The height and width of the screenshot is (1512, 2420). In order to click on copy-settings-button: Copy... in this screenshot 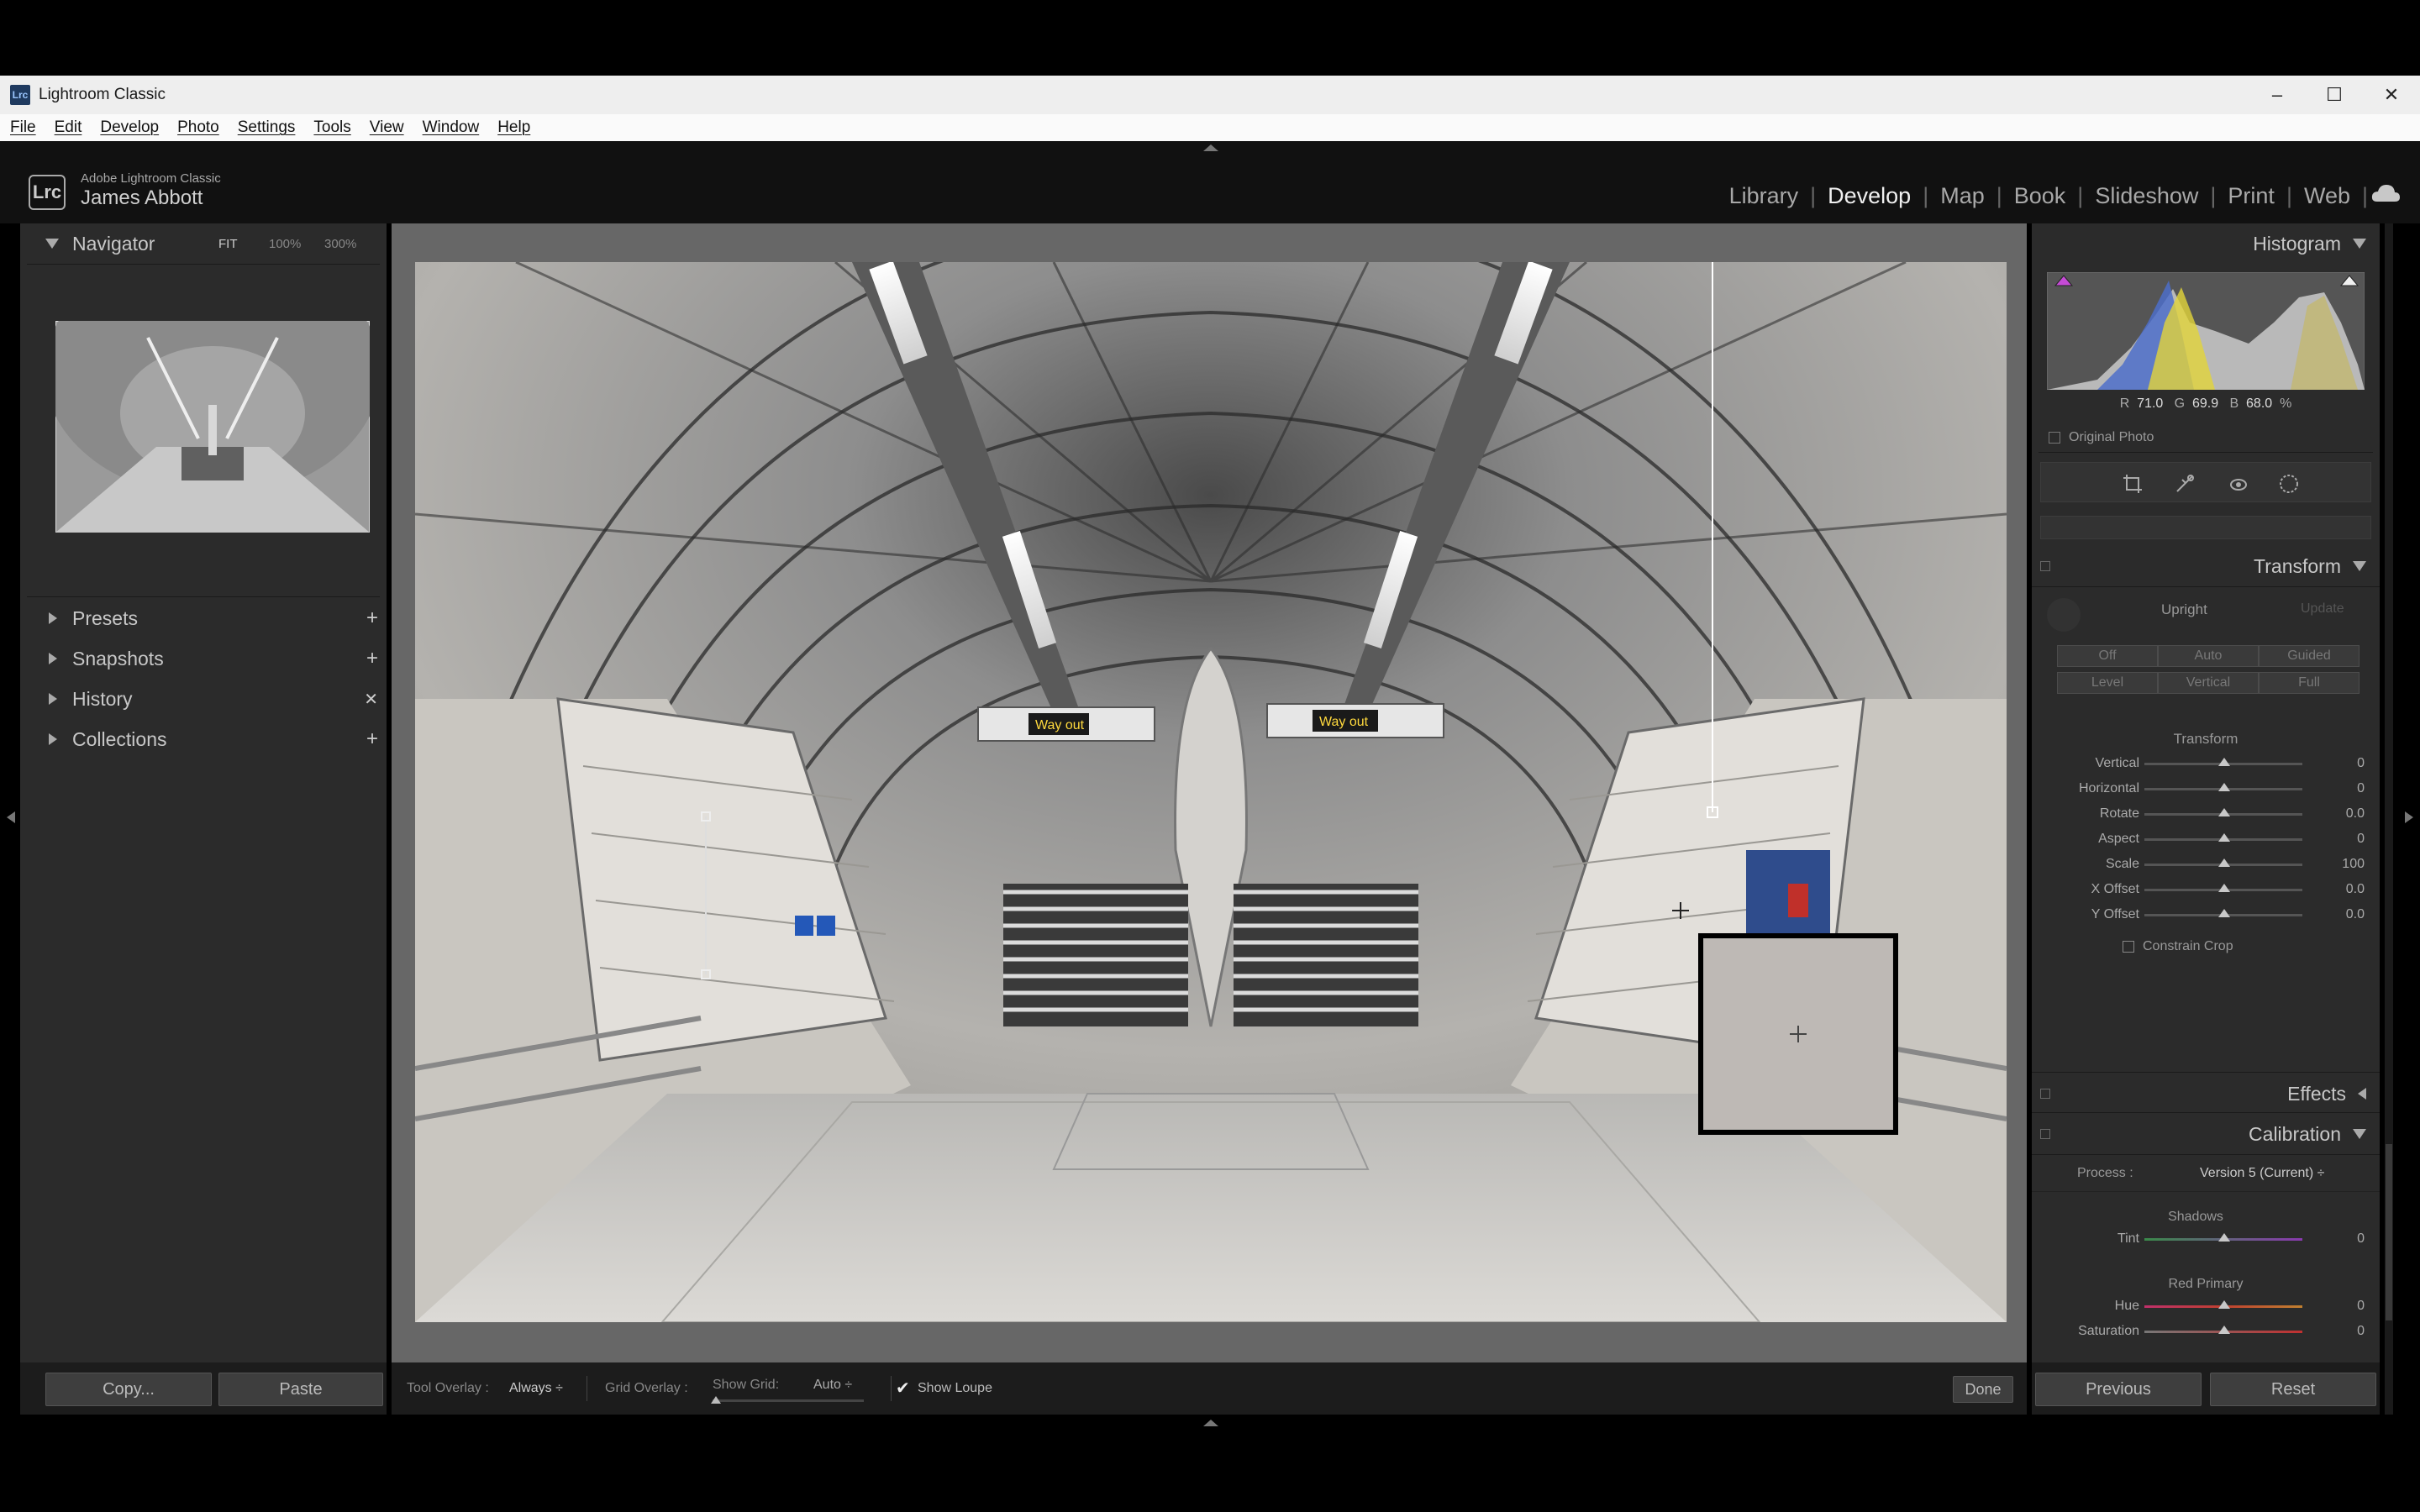, I will do `click(128, 1389)`.